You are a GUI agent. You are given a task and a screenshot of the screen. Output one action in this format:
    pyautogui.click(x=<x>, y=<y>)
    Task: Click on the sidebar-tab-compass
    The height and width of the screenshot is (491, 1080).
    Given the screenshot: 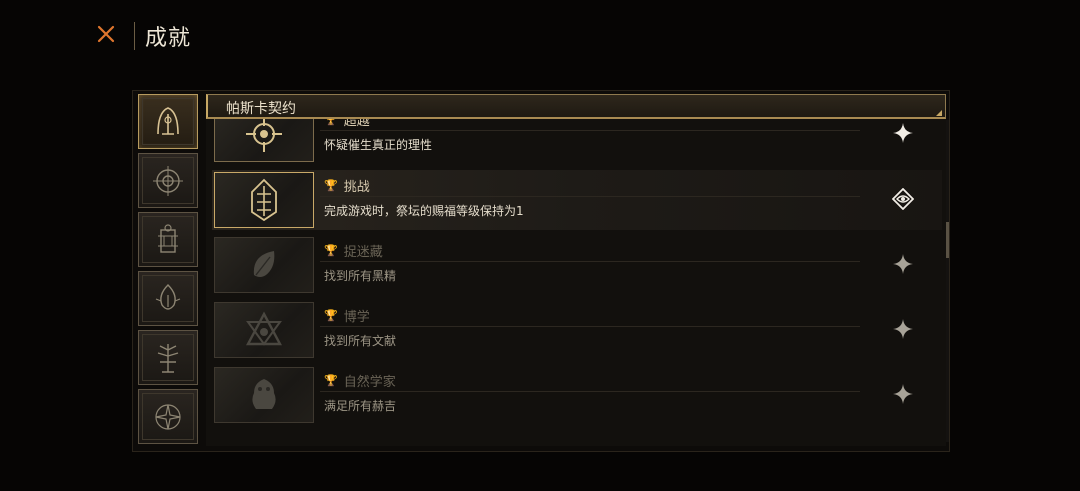 What is the action you would take?
    pyautogui.click(x=168, y=180)
    